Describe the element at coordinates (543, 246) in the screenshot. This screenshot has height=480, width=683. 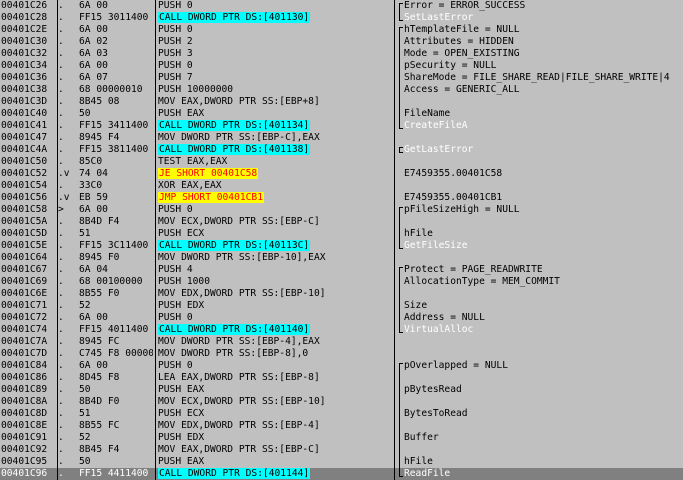
I see `comment-cell: GetFileSize` at that location.